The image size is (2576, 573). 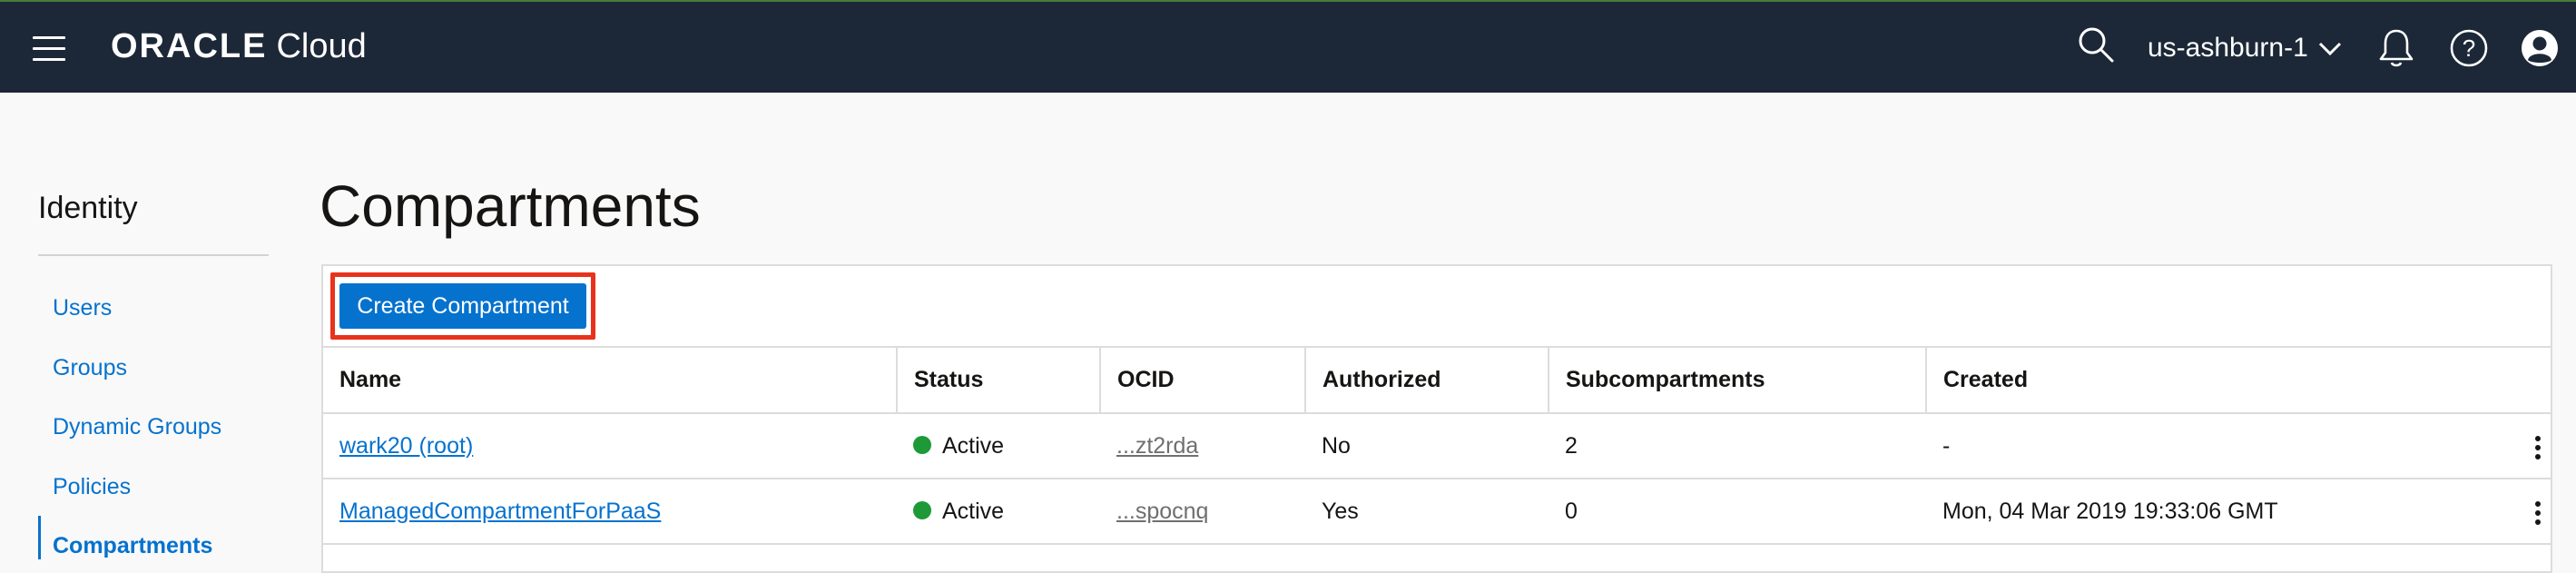 What do you see at coordinates (510, 206) in the screenshot?
I see `page-title: Compartments` at bounding box center [510, 206].